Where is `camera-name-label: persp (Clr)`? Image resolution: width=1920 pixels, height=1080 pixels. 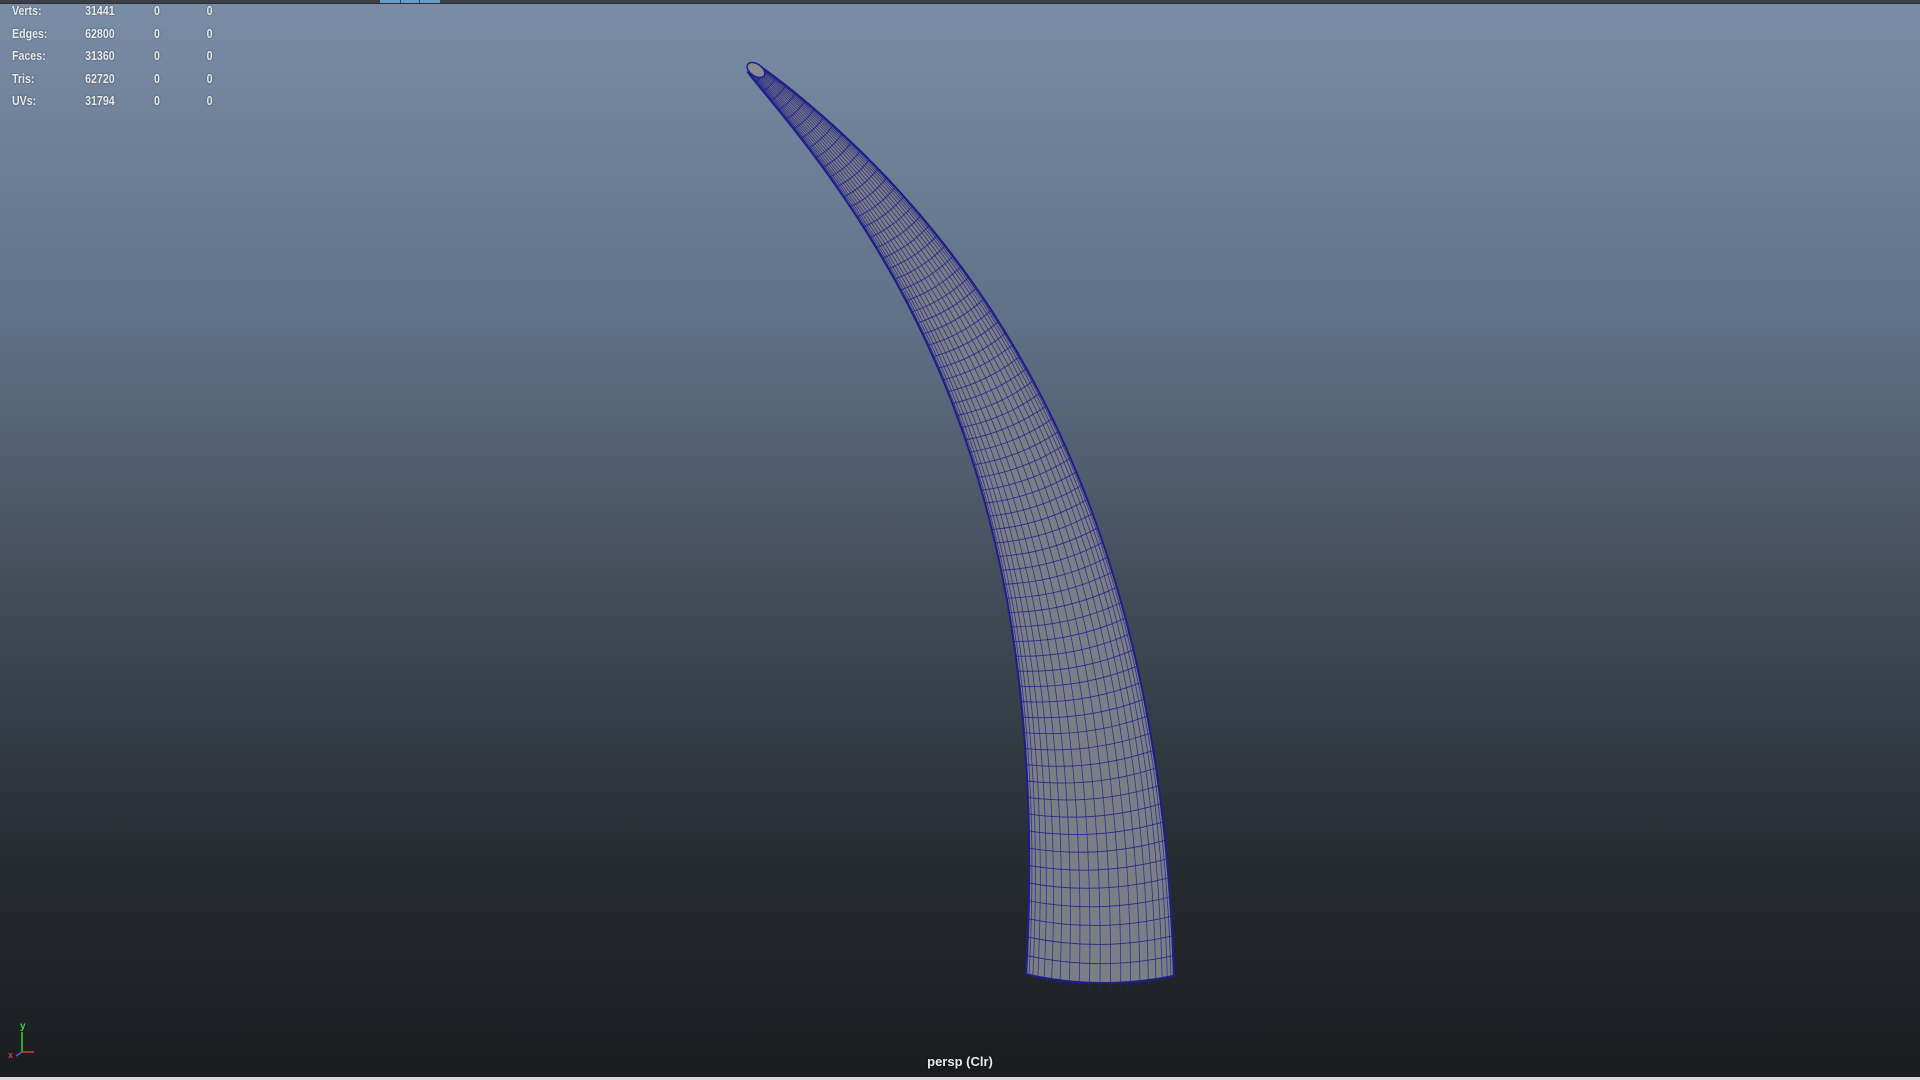 camera-name-label: persp (Clr) is located at coordinates (960, 1061).